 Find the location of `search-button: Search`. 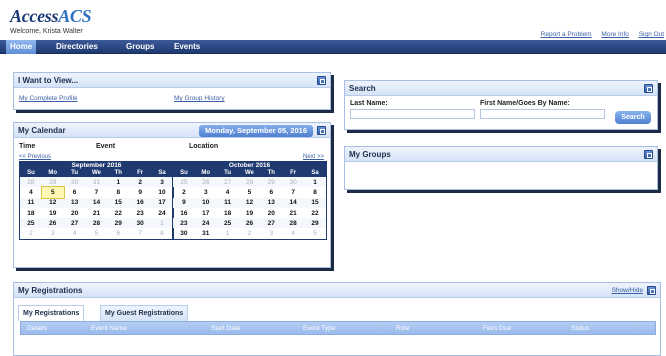

search-button: Search is located at coordinates (633, 117).